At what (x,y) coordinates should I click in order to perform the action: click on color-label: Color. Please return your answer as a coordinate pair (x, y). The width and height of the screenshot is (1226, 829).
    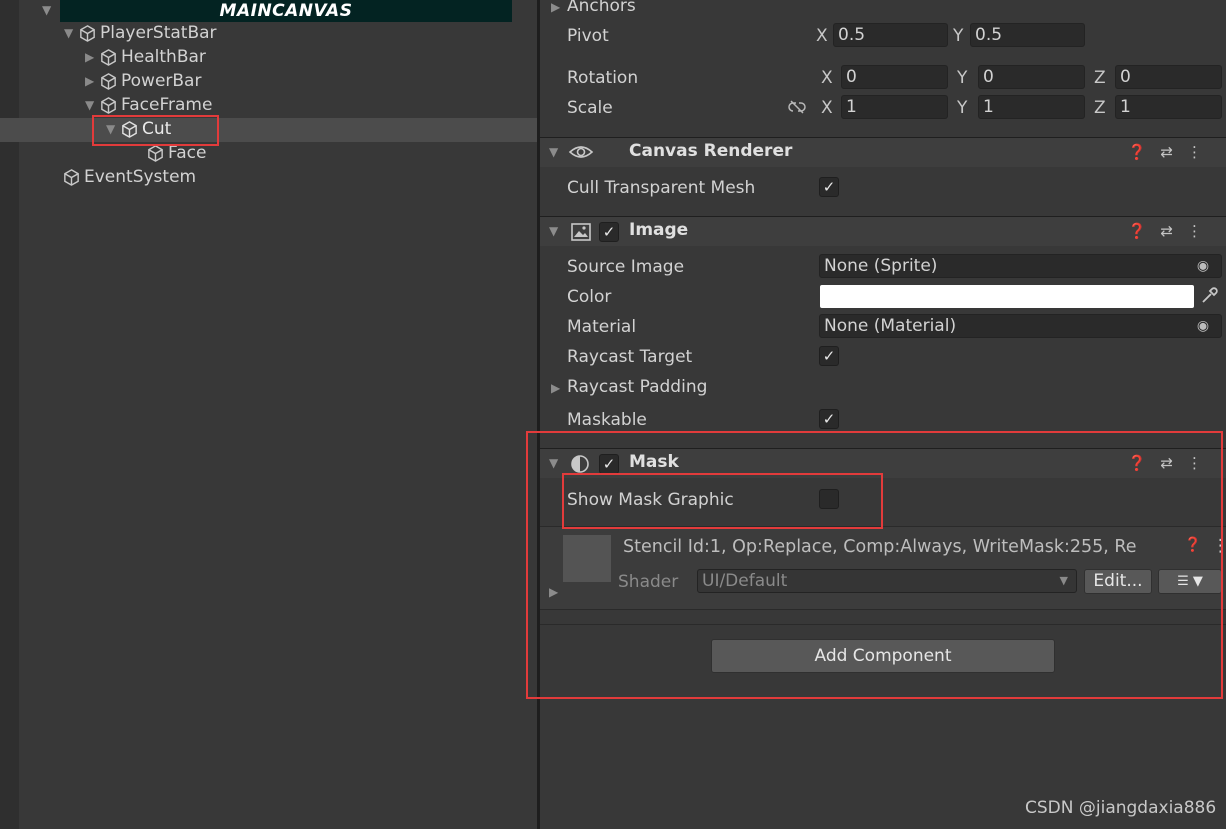
    Looking at the image, I should click on (589, 297).